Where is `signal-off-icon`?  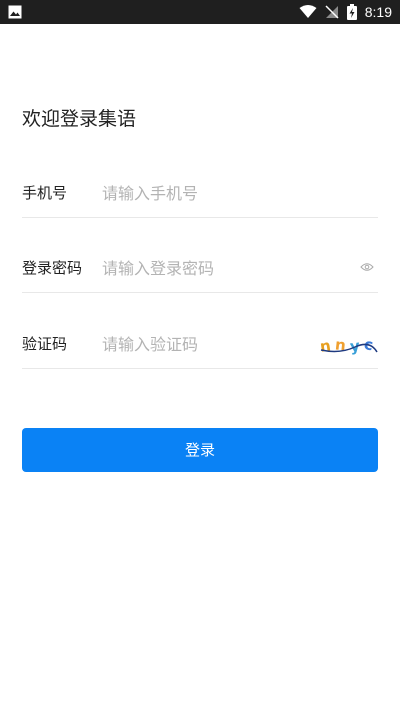 signal-off-icon is located at coordinates (332, 12).